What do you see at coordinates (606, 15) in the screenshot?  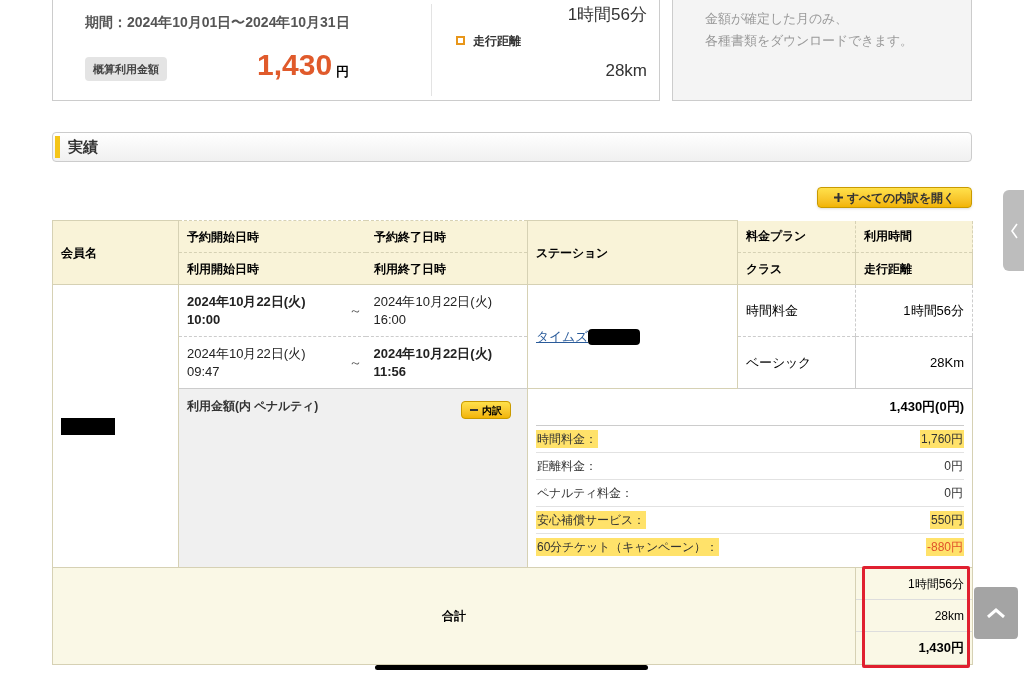 I see `usage-time-value: 1時間56分` at bounding box center [606, 15].